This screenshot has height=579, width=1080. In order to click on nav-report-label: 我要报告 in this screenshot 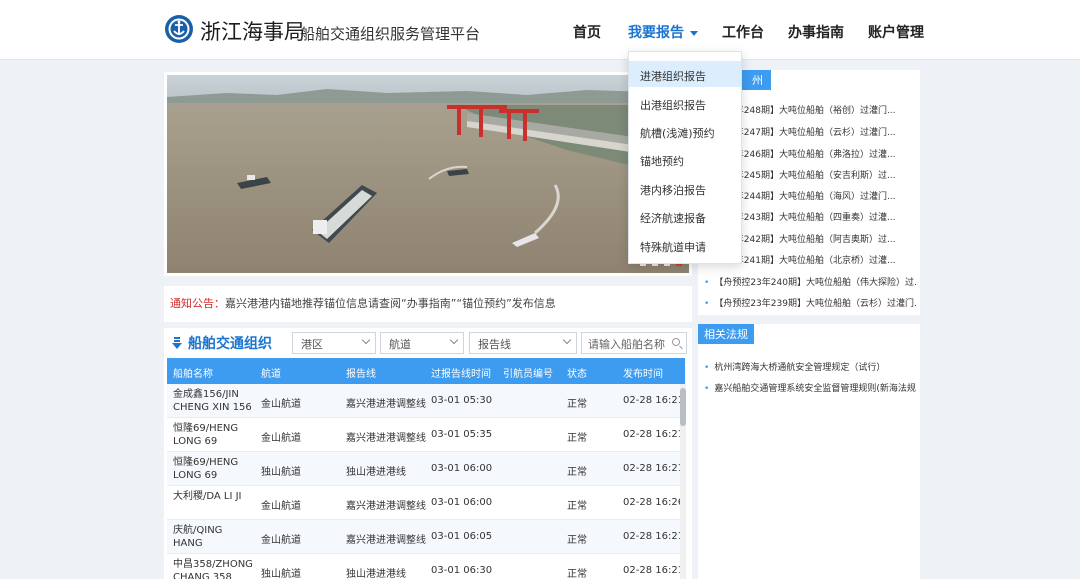, I will do `click(656, 33)`.